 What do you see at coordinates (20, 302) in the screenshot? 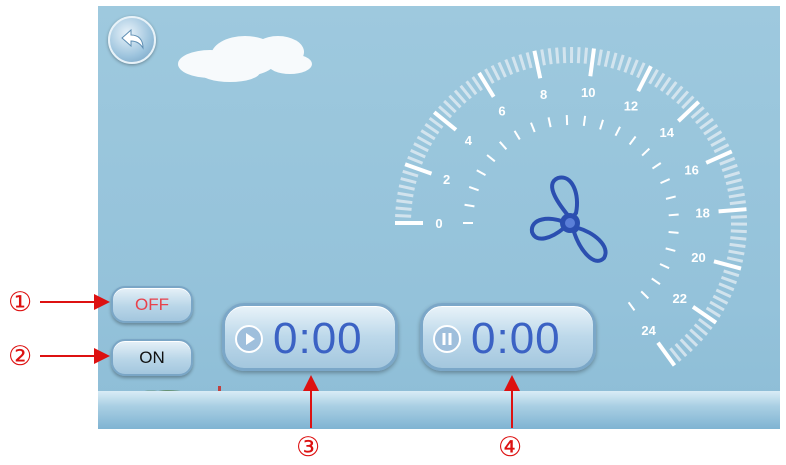
I see `callout-1: ①` at bounding box center [20, 302].